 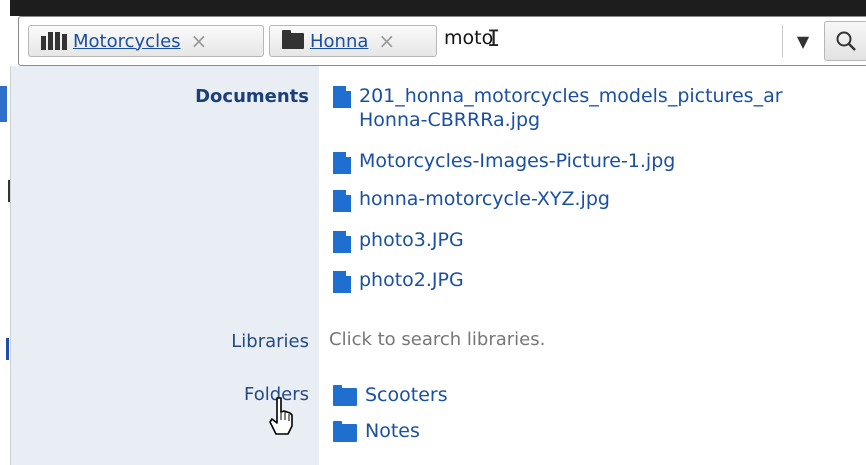 I want to click on text-cursor-icon: I, so click(x=494, y=39).